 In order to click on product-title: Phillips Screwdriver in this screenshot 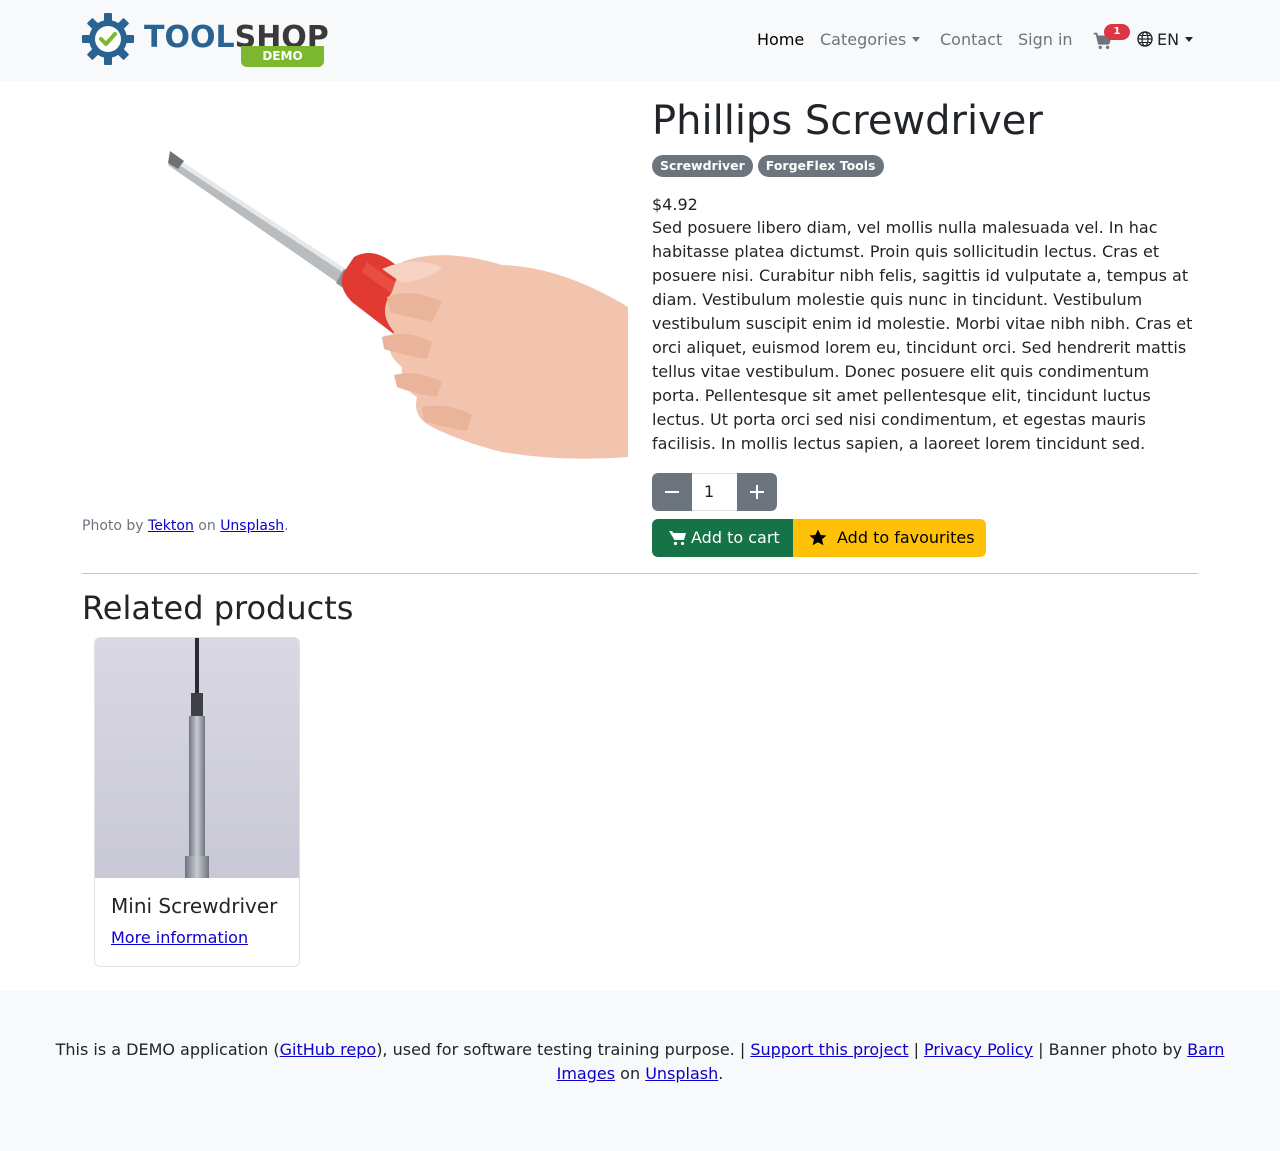, I will do `click(847, 121)`.